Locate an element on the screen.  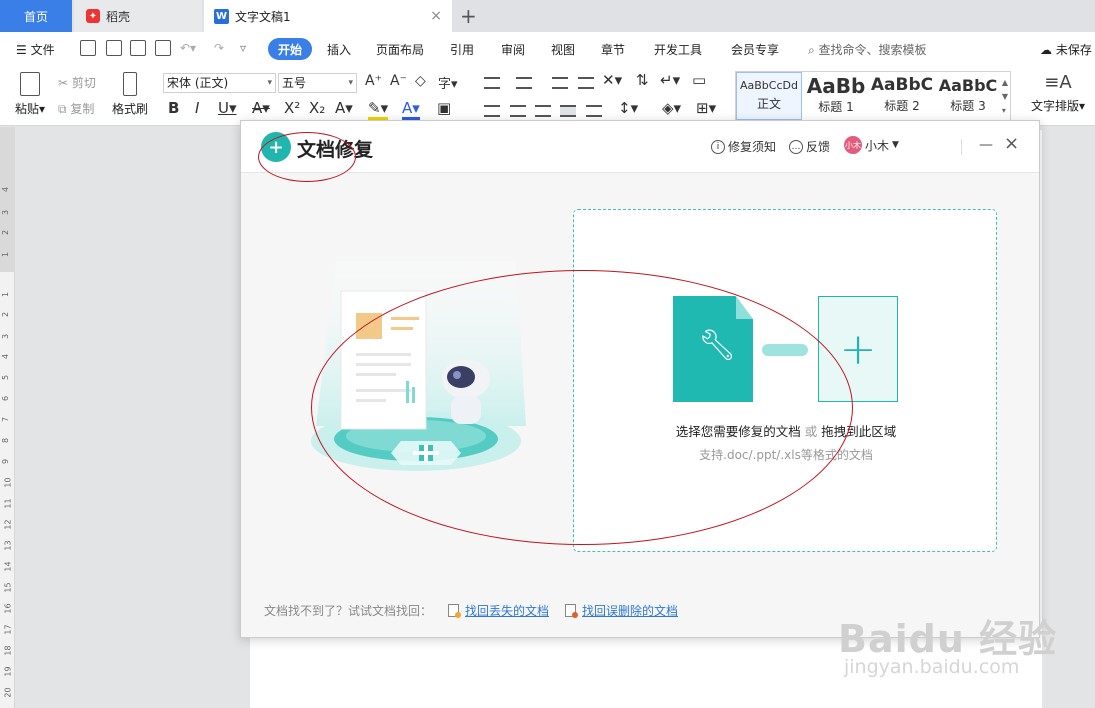
style-normal: AaBbCcDd 正文 is located at coordinates (769, 96).